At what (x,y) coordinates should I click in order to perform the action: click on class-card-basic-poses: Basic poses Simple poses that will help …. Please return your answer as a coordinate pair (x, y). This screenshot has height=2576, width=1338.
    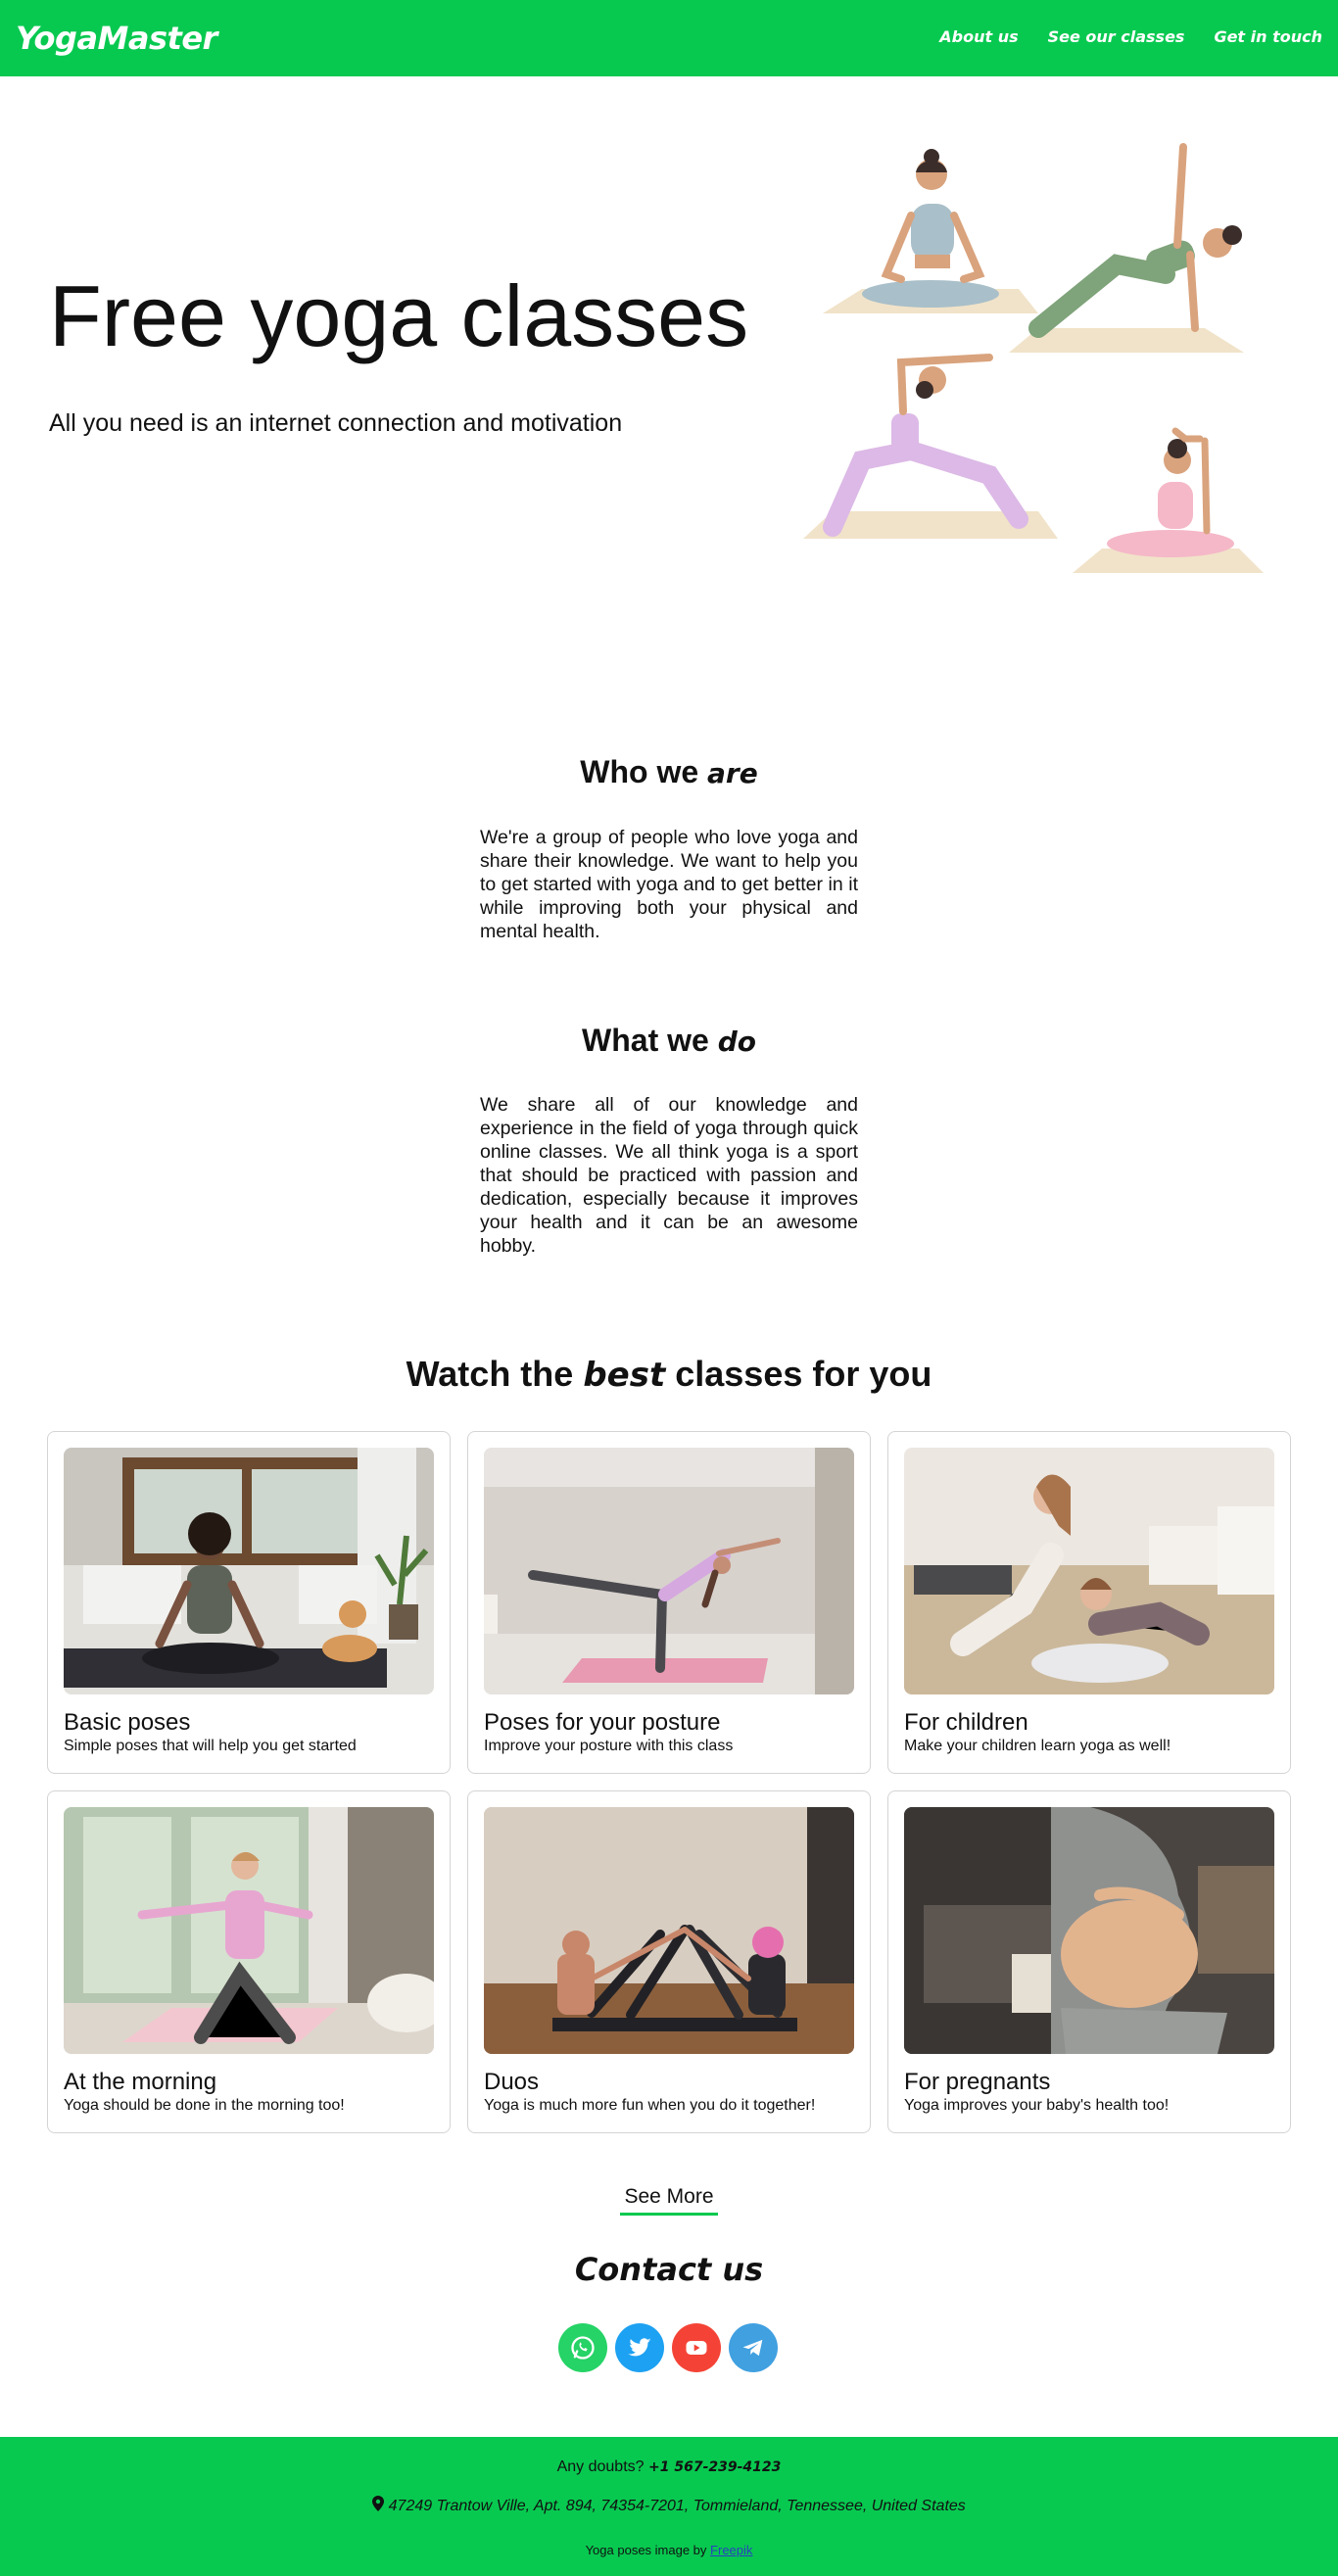
    Looking at the image, I should click on (249, 1602).